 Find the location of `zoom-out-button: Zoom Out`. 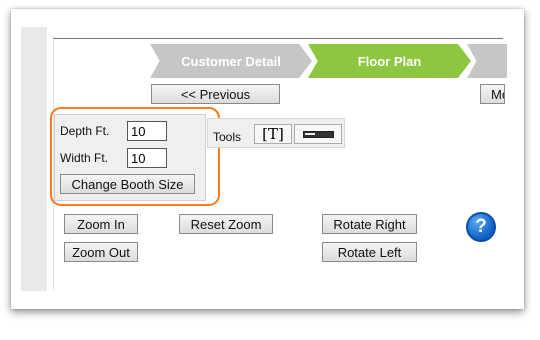

zoom-out-button: Zoom Out is located at coordinates (101, 252).